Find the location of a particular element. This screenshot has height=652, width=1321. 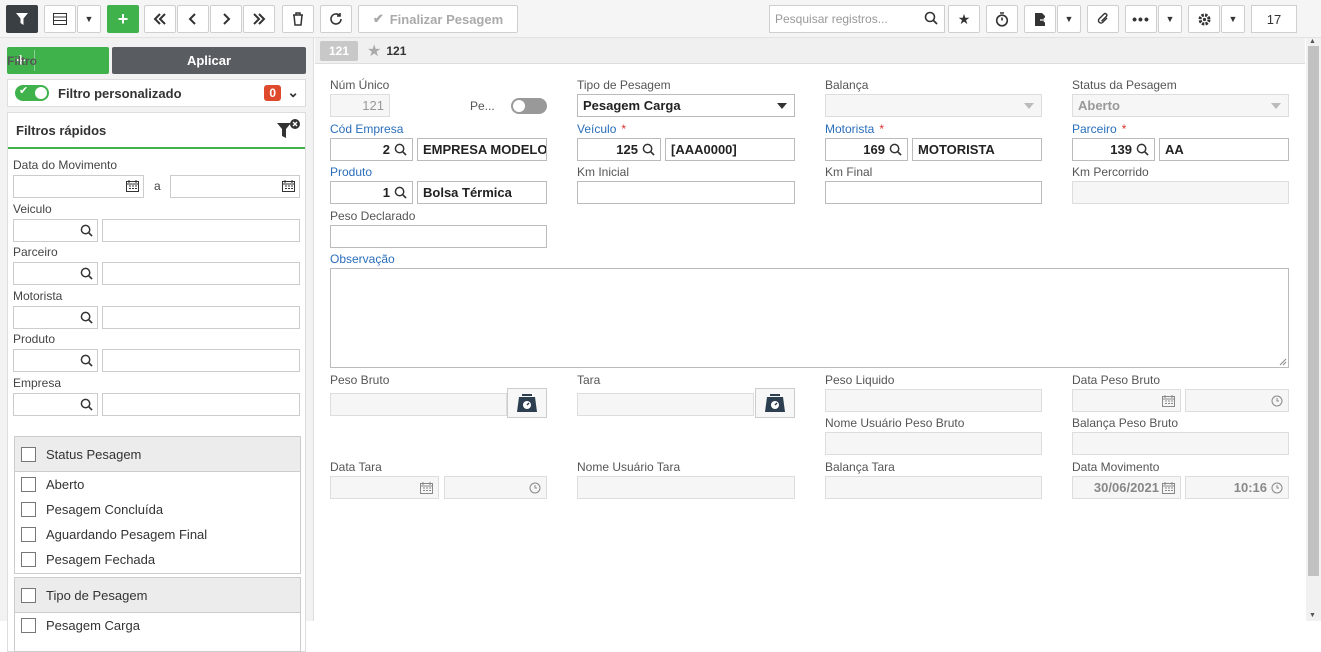

scrollbar-thumb is located at coordinates (1313, 311).